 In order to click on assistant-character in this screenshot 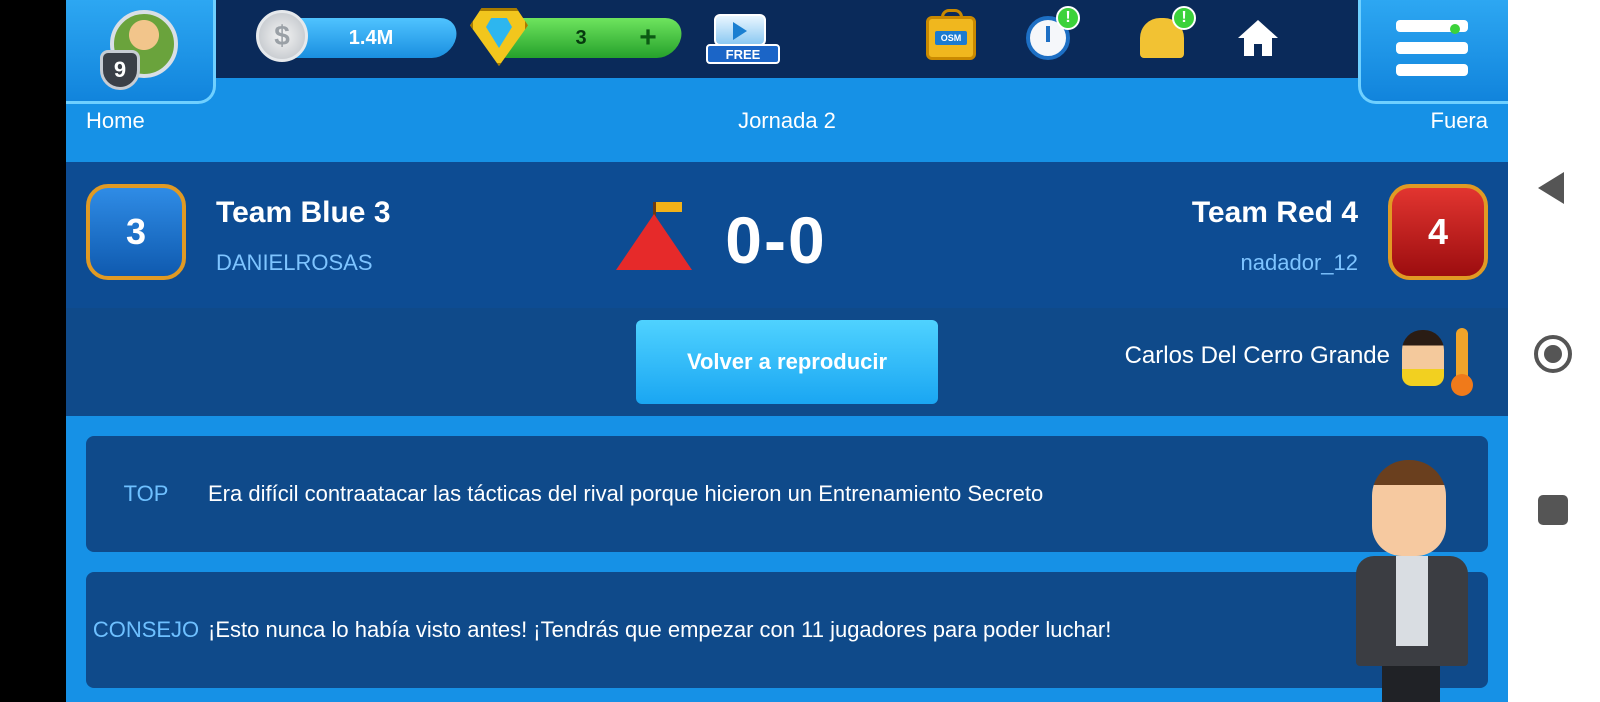, I will do `click(1416, 581)`.